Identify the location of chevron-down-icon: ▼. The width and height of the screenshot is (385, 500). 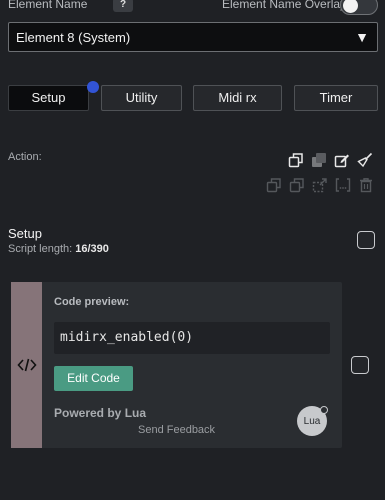
(362, 37).